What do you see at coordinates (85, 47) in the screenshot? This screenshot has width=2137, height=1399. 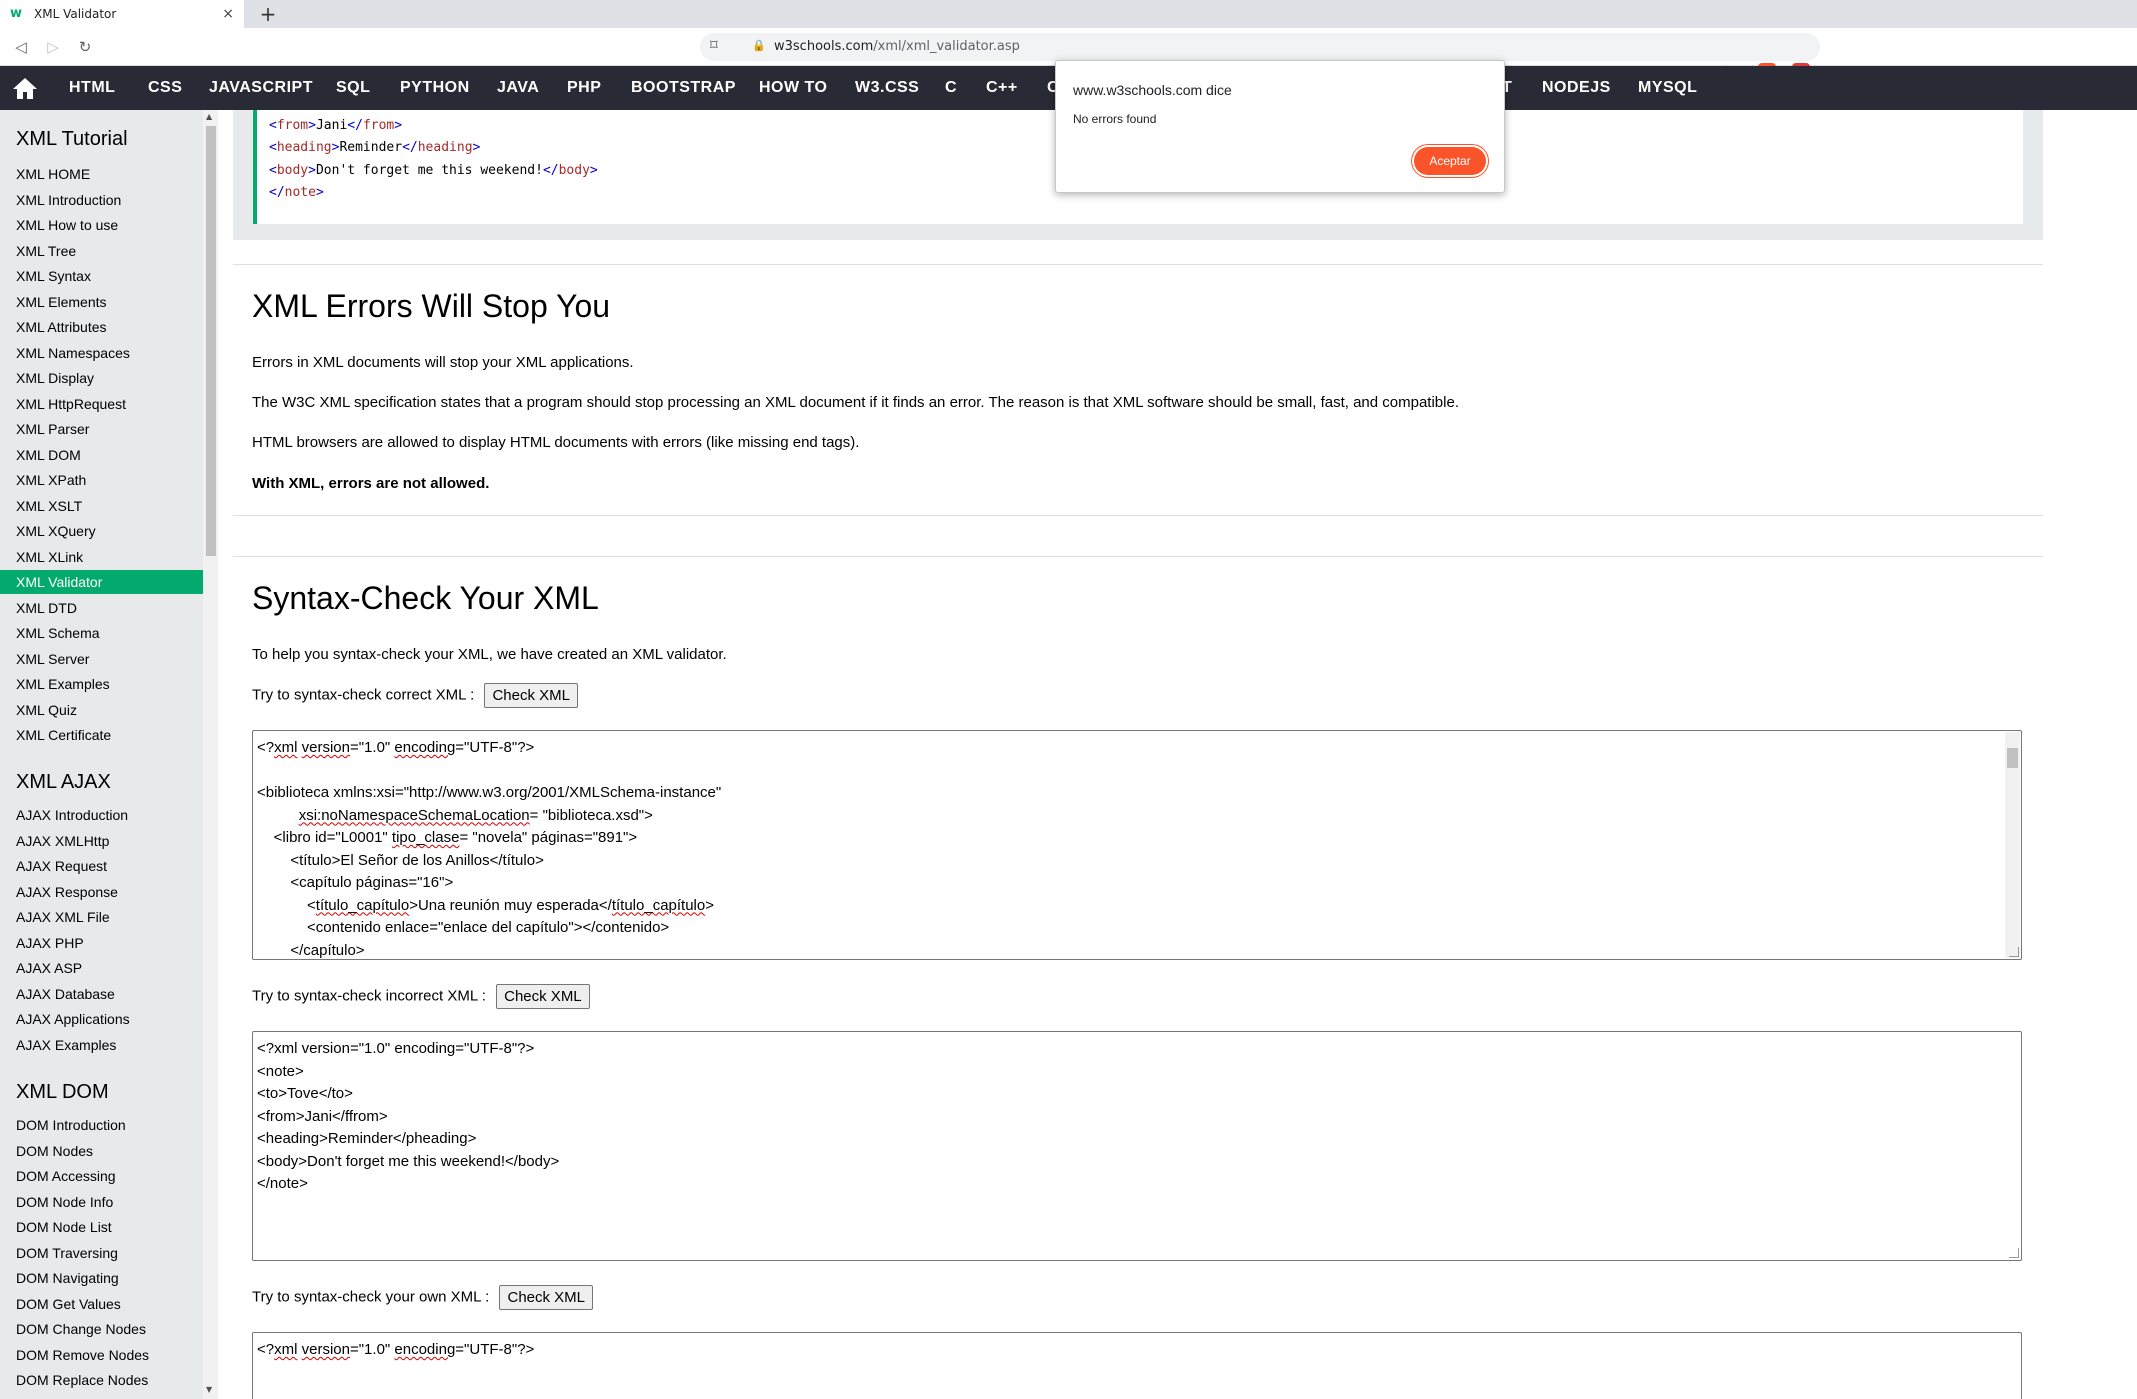 I see `reload-icon: ↻` at bounding box center [85, 47].